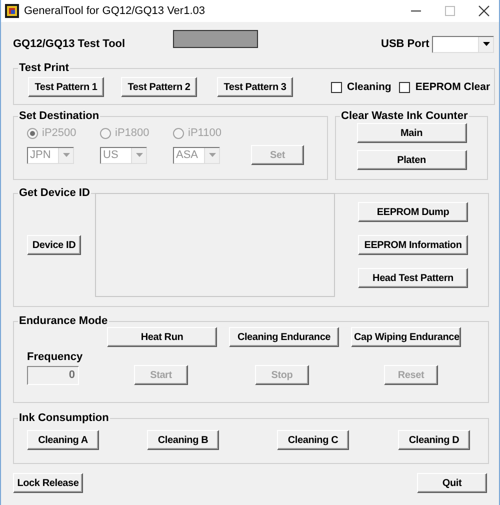 The height and width of the screenshot is (505, 500). Describe the element at coordinates (132, 133) in the screenshot. I see `radio-label: iP1800` at that location.